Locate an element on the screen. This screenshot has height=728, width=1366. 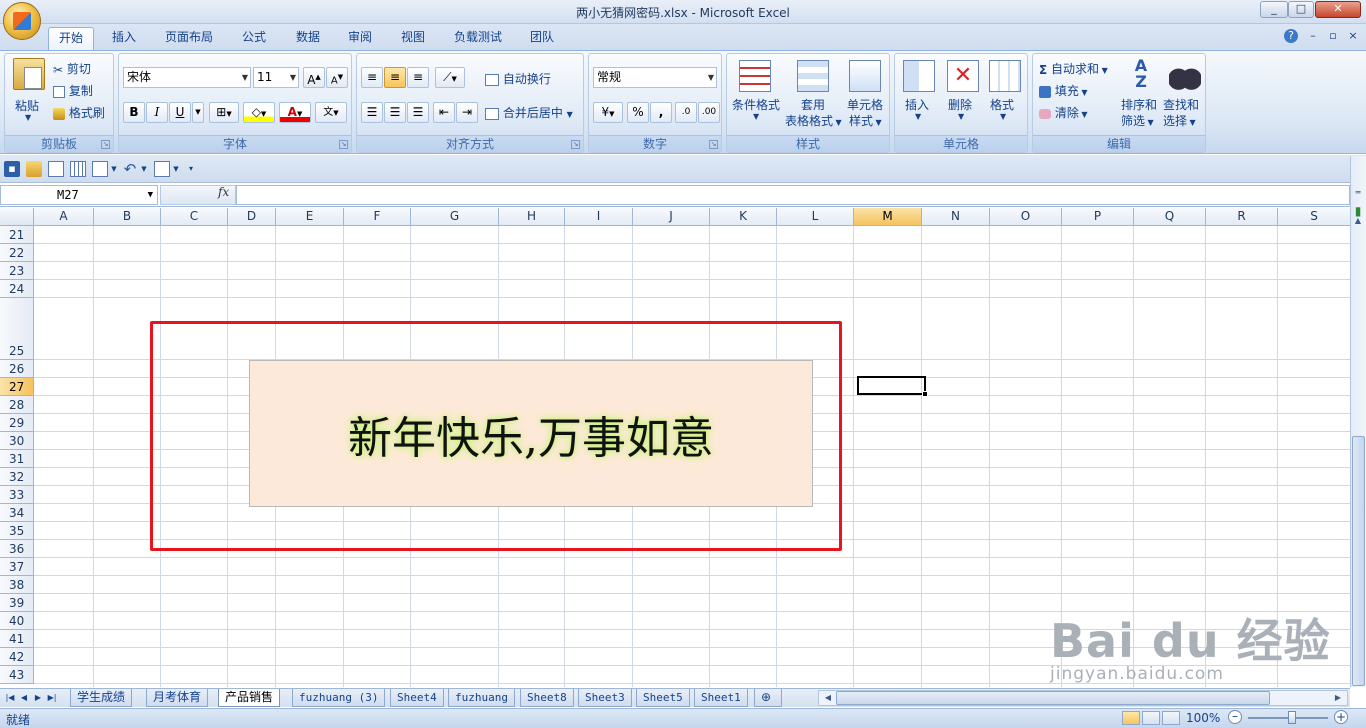
alignment-launcher-icon: ↘ is located at coordinates (575, 144).